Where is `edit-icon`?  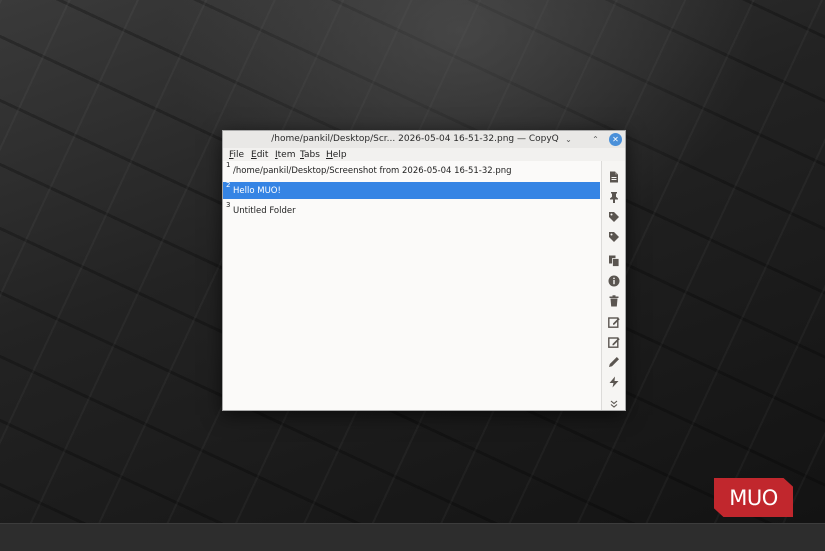 edit-icon is located at coordinates (614, 322).